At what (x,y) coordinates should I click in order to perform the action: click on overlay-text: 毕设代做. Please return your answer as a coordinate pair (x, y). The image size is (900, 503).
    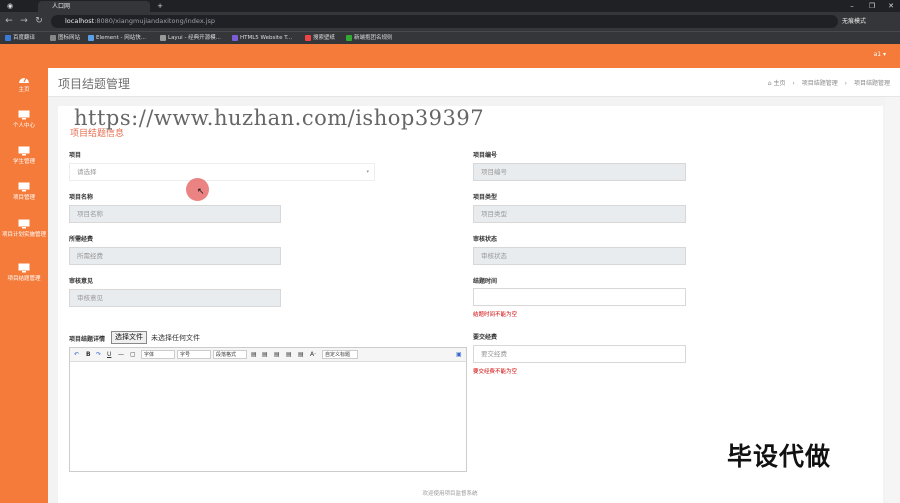
    Looking at the image, I should click on (779, 456).